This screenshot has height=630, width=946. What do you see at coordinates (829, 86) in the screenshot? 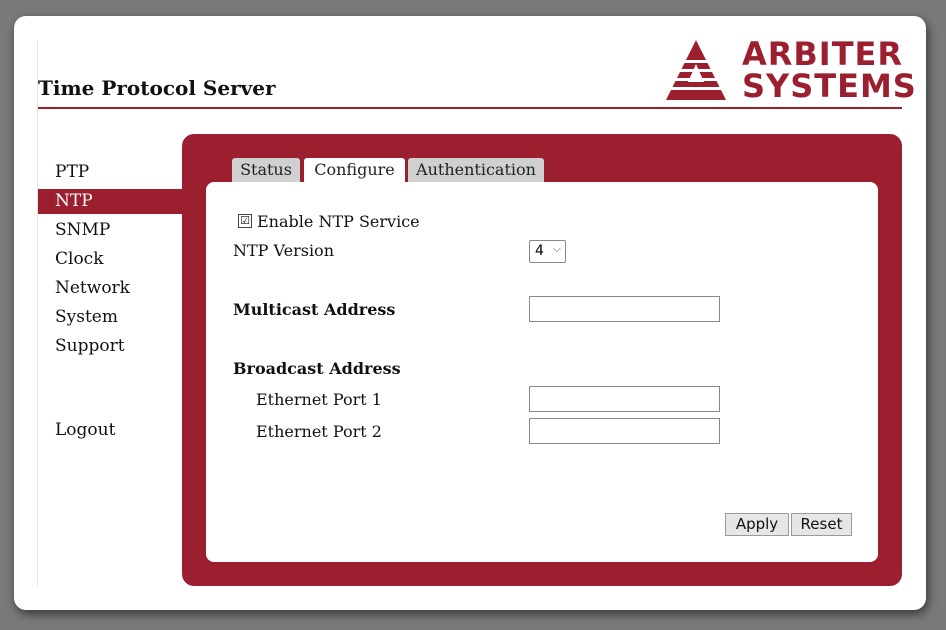
I see `logo-text-systems: SYSTEMS` at bounding box center [829, 86].